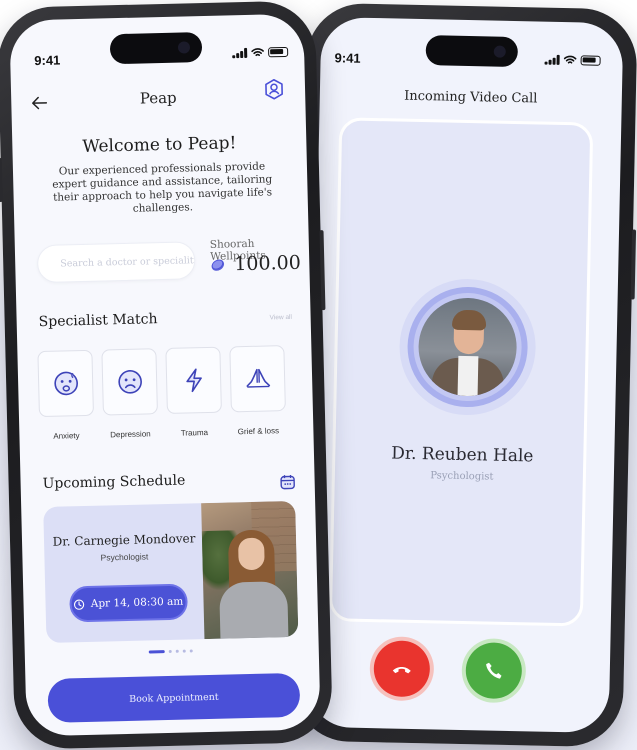 The image size is (637, 750). I want to click on sad-face-icon, so click(129, 382).